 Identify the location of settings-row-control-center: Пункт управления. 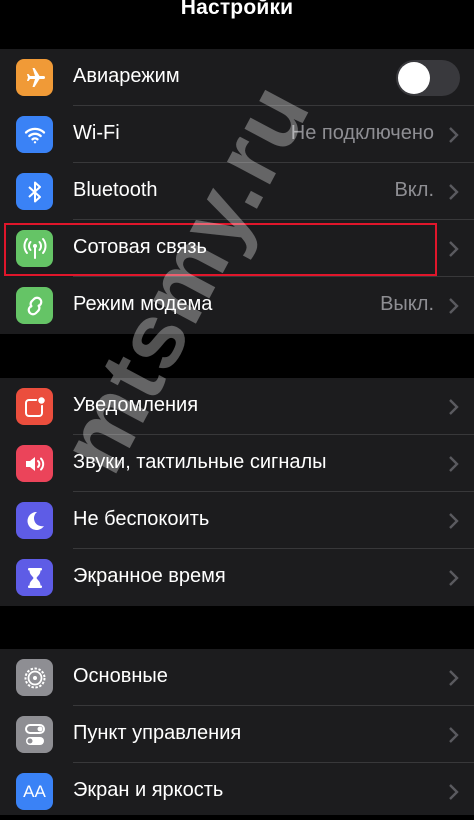
(237, 734).